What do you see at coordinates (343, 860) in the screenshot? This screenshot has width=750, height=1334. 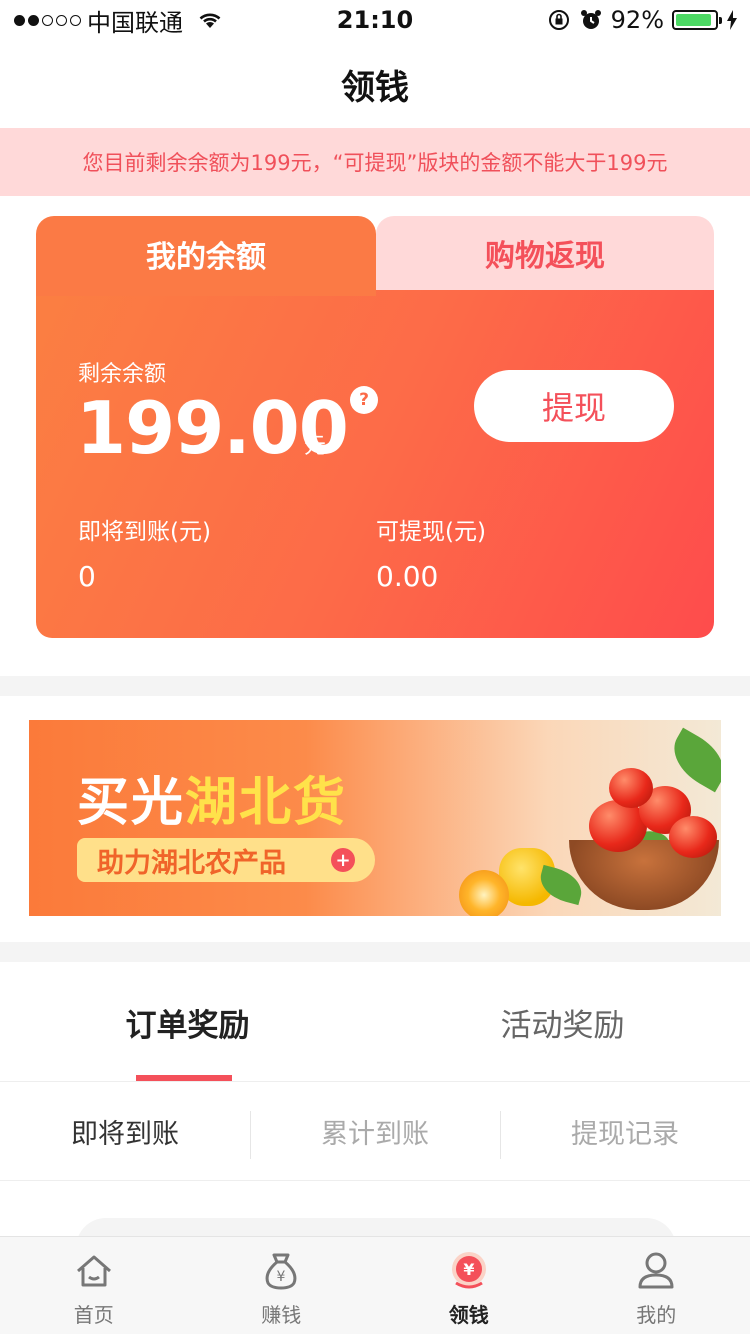 I see `heart-icon: +` at bounding box center [343, 860].